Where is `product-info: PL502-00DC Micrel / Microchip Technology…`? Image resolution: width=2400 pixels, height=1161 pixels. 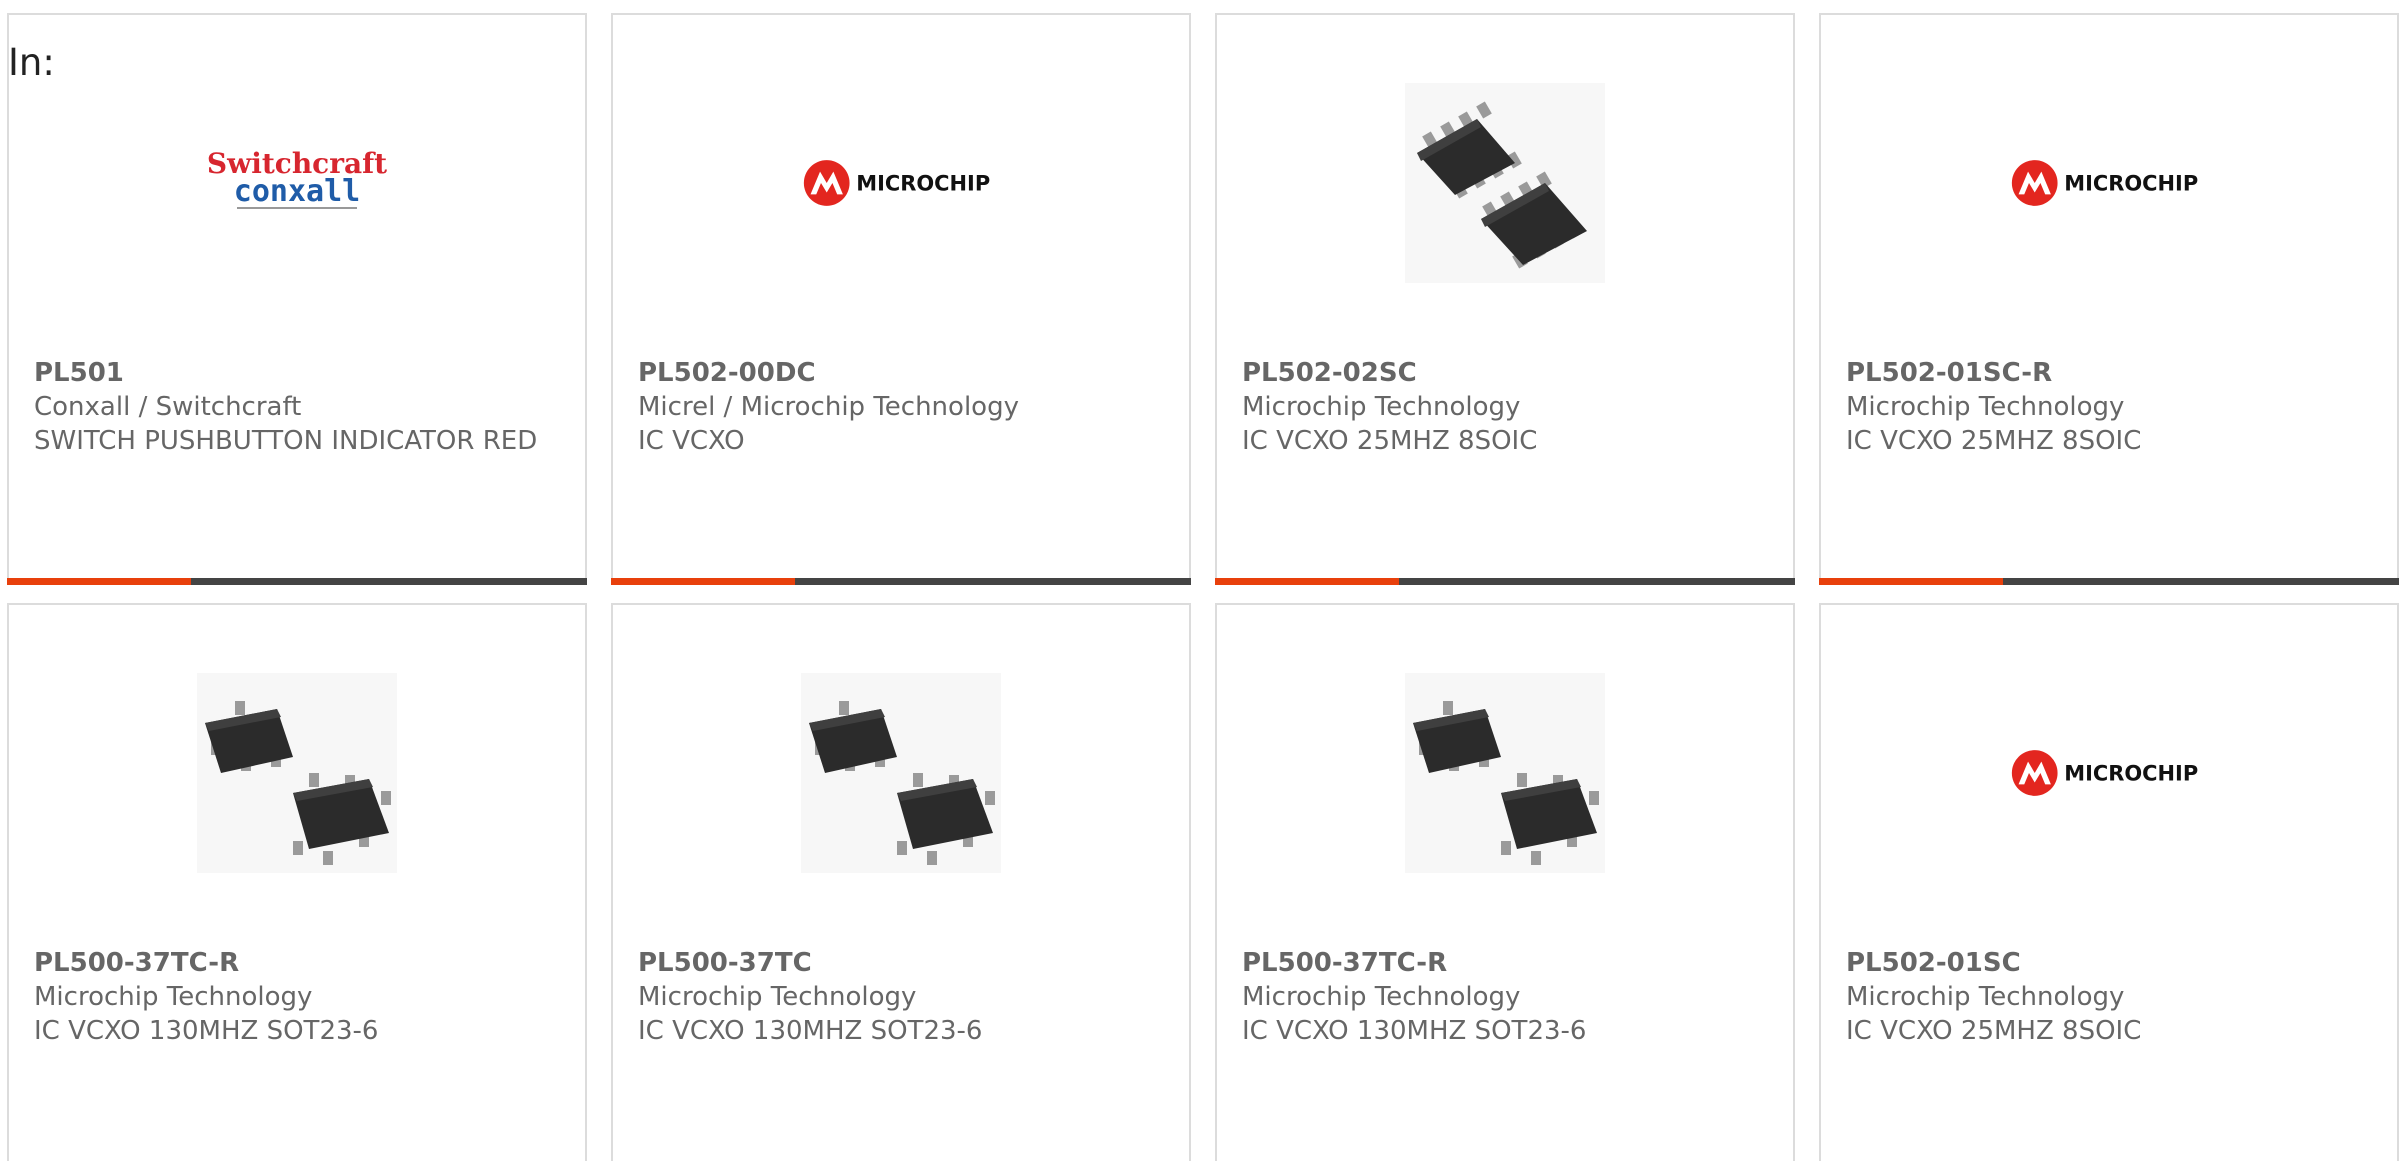 product-info: PL502-00DC Micrel / Microchip Technology… is located at coordinates (905, 407).